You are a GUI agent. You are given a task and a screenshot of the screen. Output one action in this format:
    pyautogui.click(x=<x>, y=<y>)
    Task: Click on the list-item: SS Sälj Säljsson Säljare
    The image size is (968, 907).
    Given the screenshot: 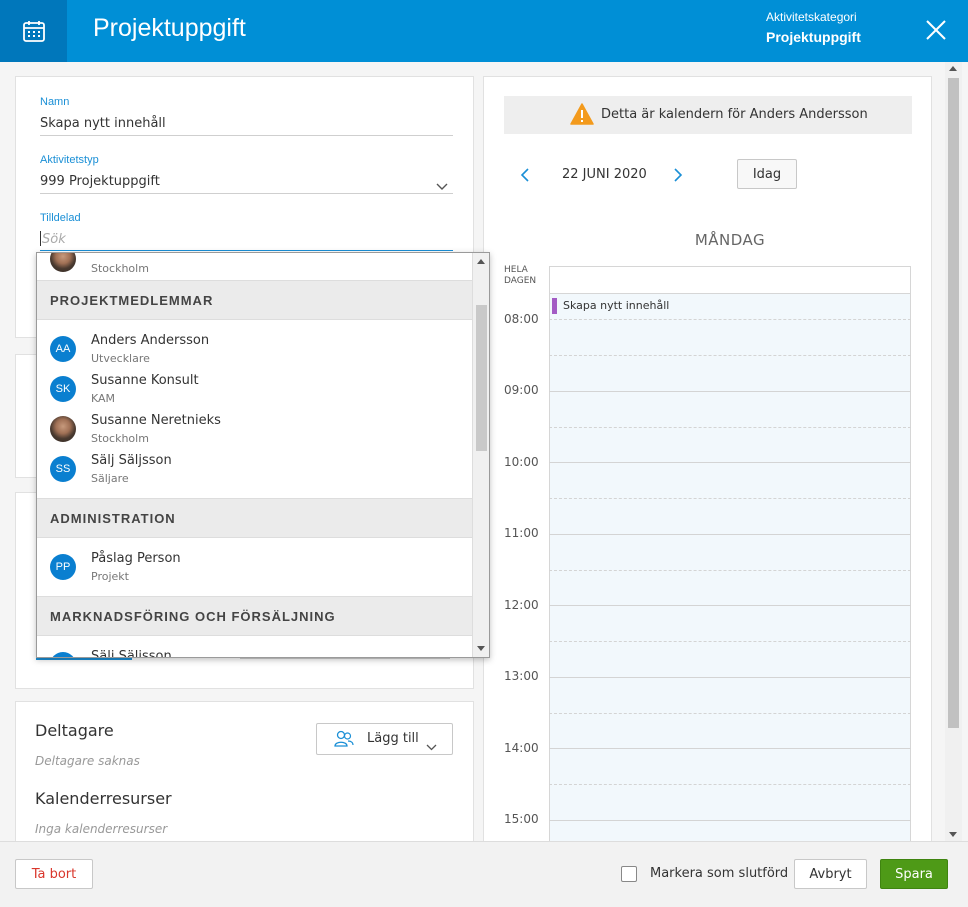 What is the action you would take?
    pyautogui.click(x=255, y=469)
    